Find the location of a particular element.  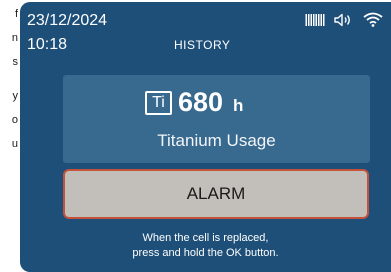

date-display: 23/12/2024 is located at coordinates (67, 20).